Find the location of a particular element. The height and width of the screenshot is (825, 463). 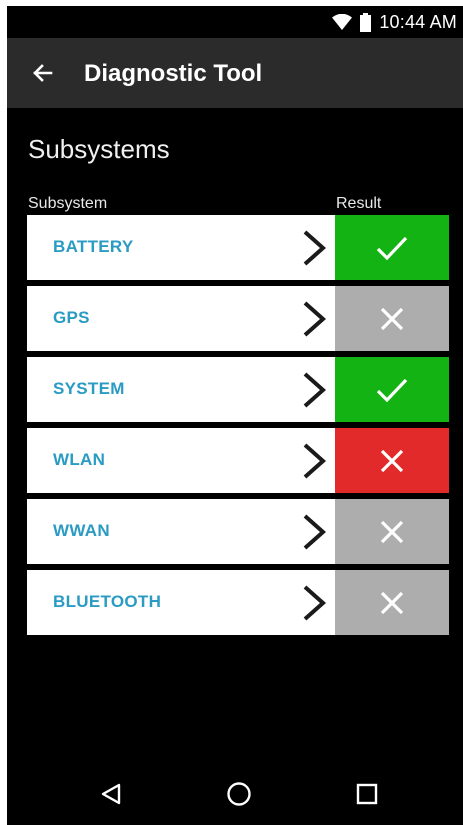

subsystem-label: GPS is located at coordinates (71, 317).